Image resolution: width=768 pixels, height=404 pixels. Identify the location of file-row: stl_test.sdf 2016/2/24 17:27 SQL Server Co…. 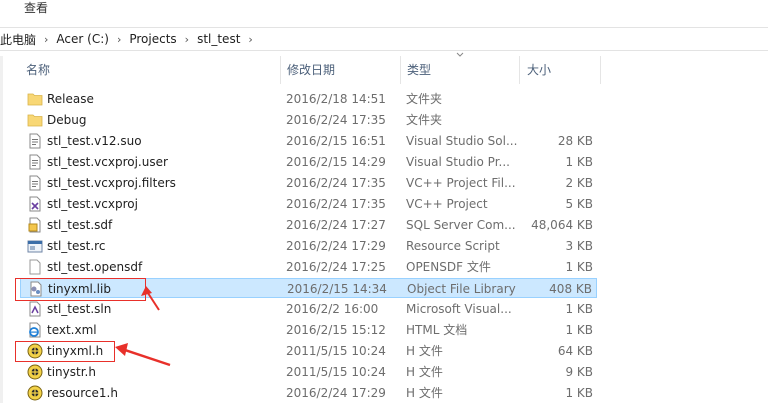
(308, 225).